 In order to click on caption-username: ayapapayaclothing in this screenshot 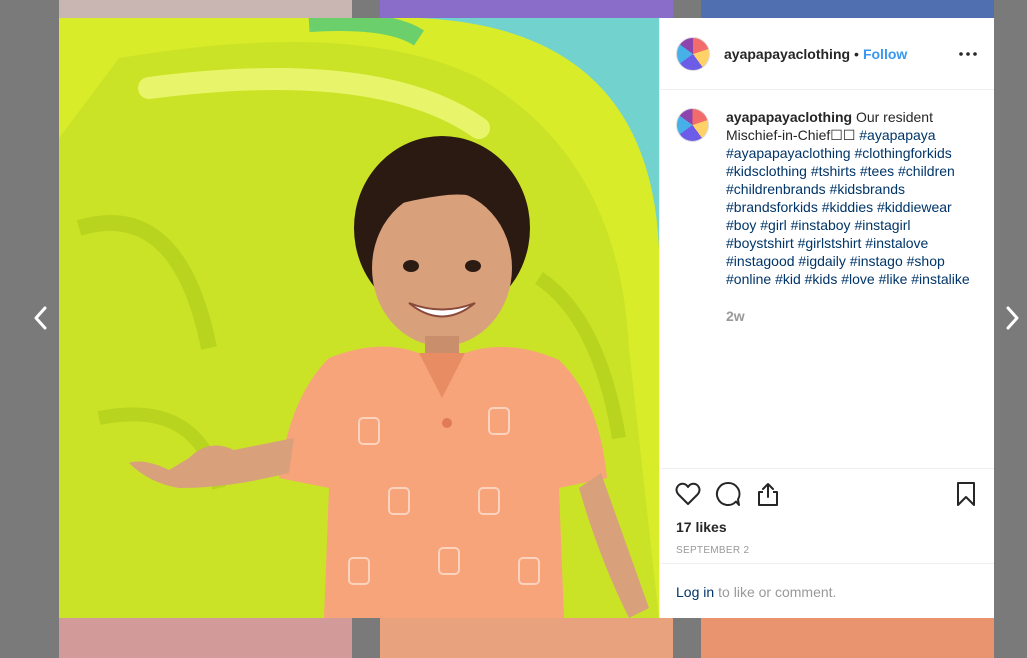, I will do `click(789, 117)`.